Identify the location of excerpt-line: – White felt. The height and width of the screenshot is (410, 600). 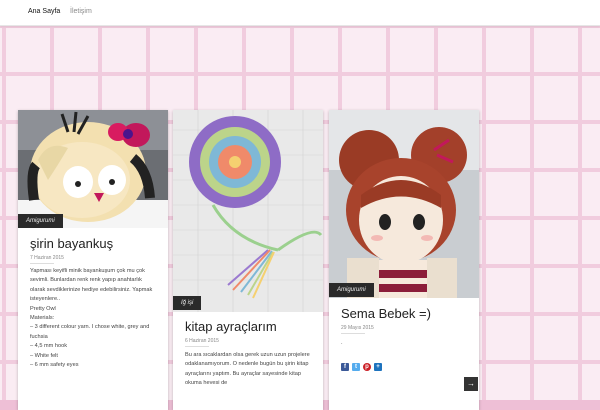
(44, 355).